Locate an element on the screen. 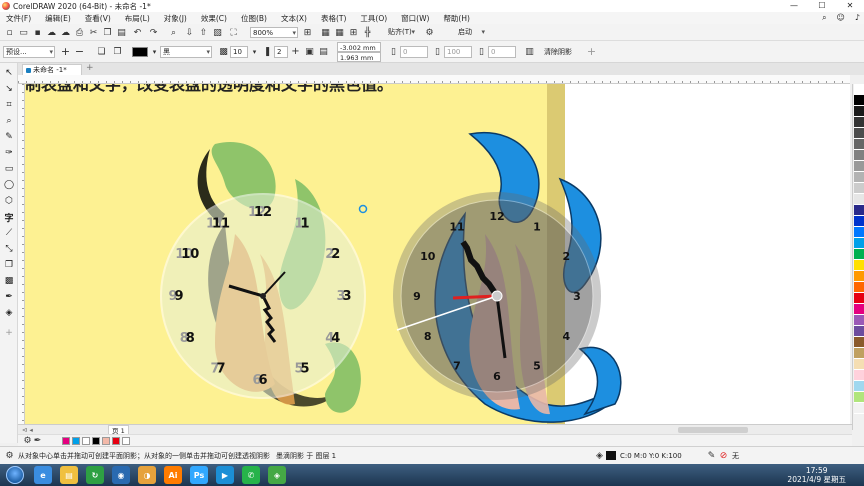 The image size is (864, 486). new-document-icon: ▫ is located at coordinates (9, 32).